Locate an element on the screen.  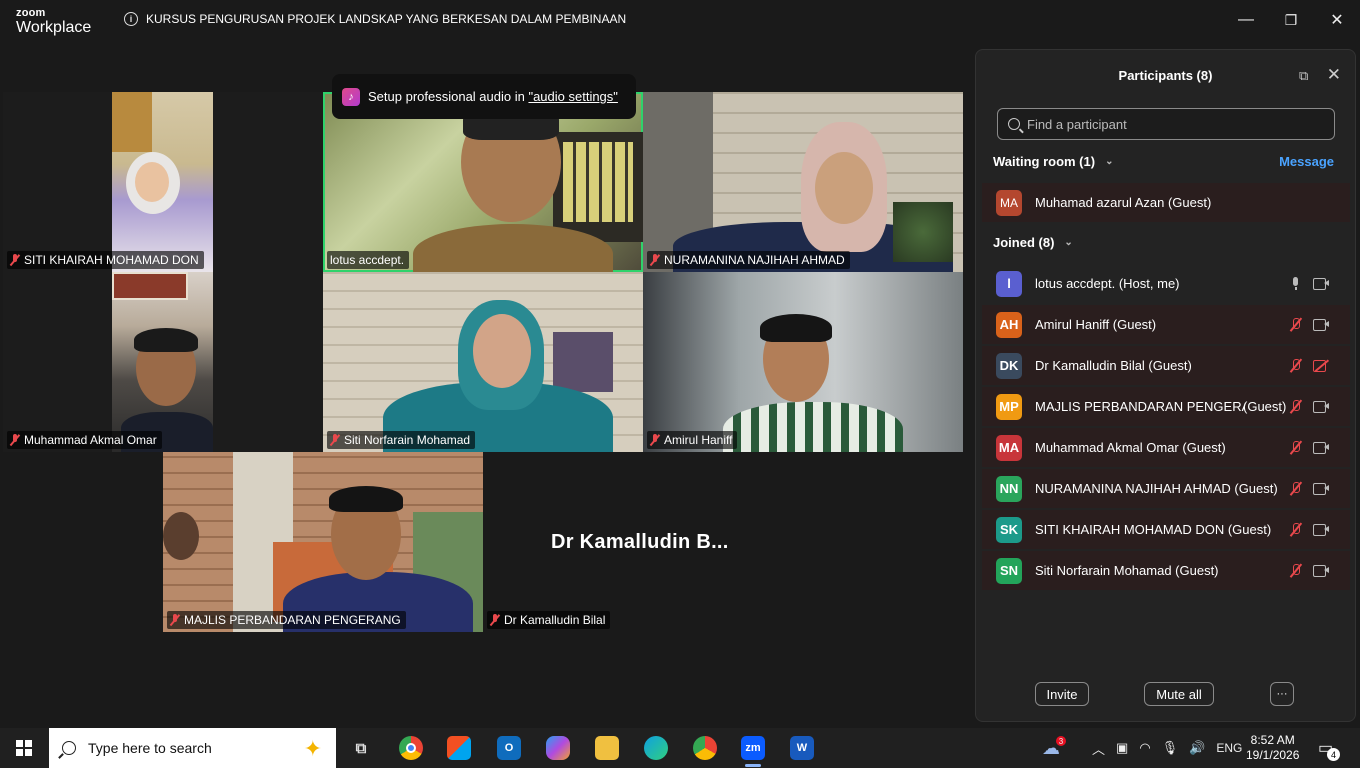
maximize-button: ❐ is located at coordinates (1291, 20).